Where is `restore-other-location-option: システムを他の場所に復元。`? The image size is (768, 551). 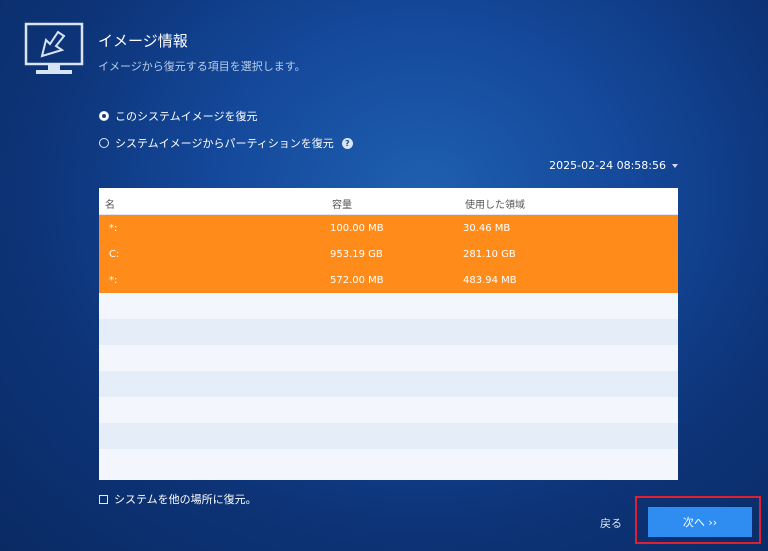
restore-other-location-option: システムを他の場所に復元。 is located at coordinates (178, 499).